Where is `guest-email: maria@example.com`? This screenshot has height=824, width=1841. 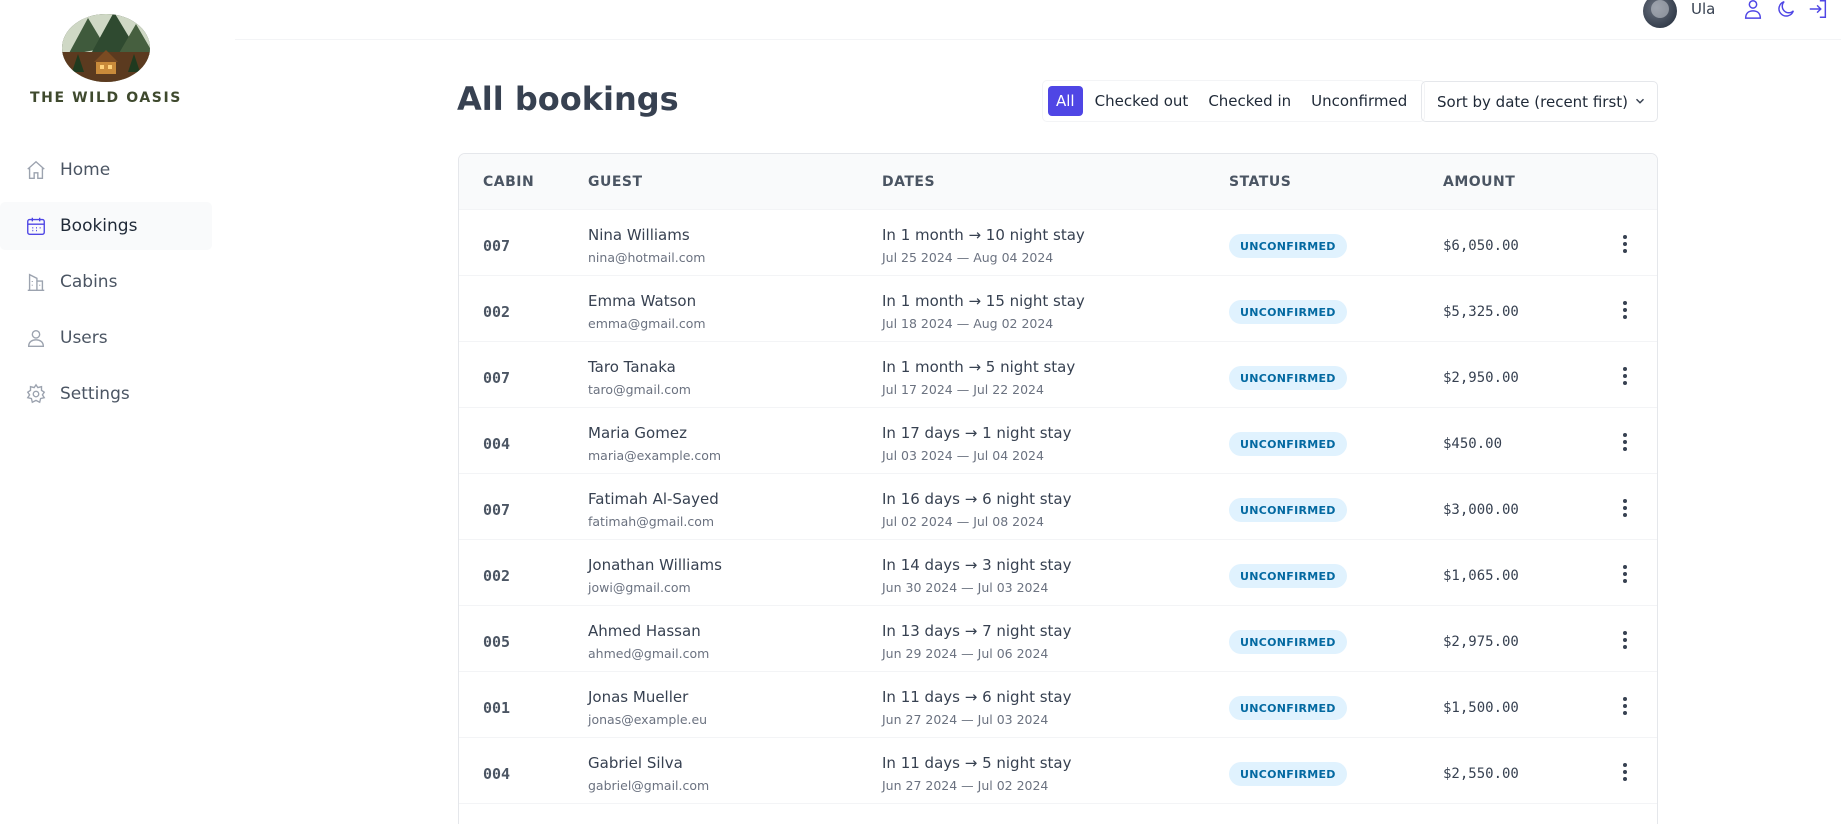 guest-email: maria@example.com is located at coordinates (655, 455).